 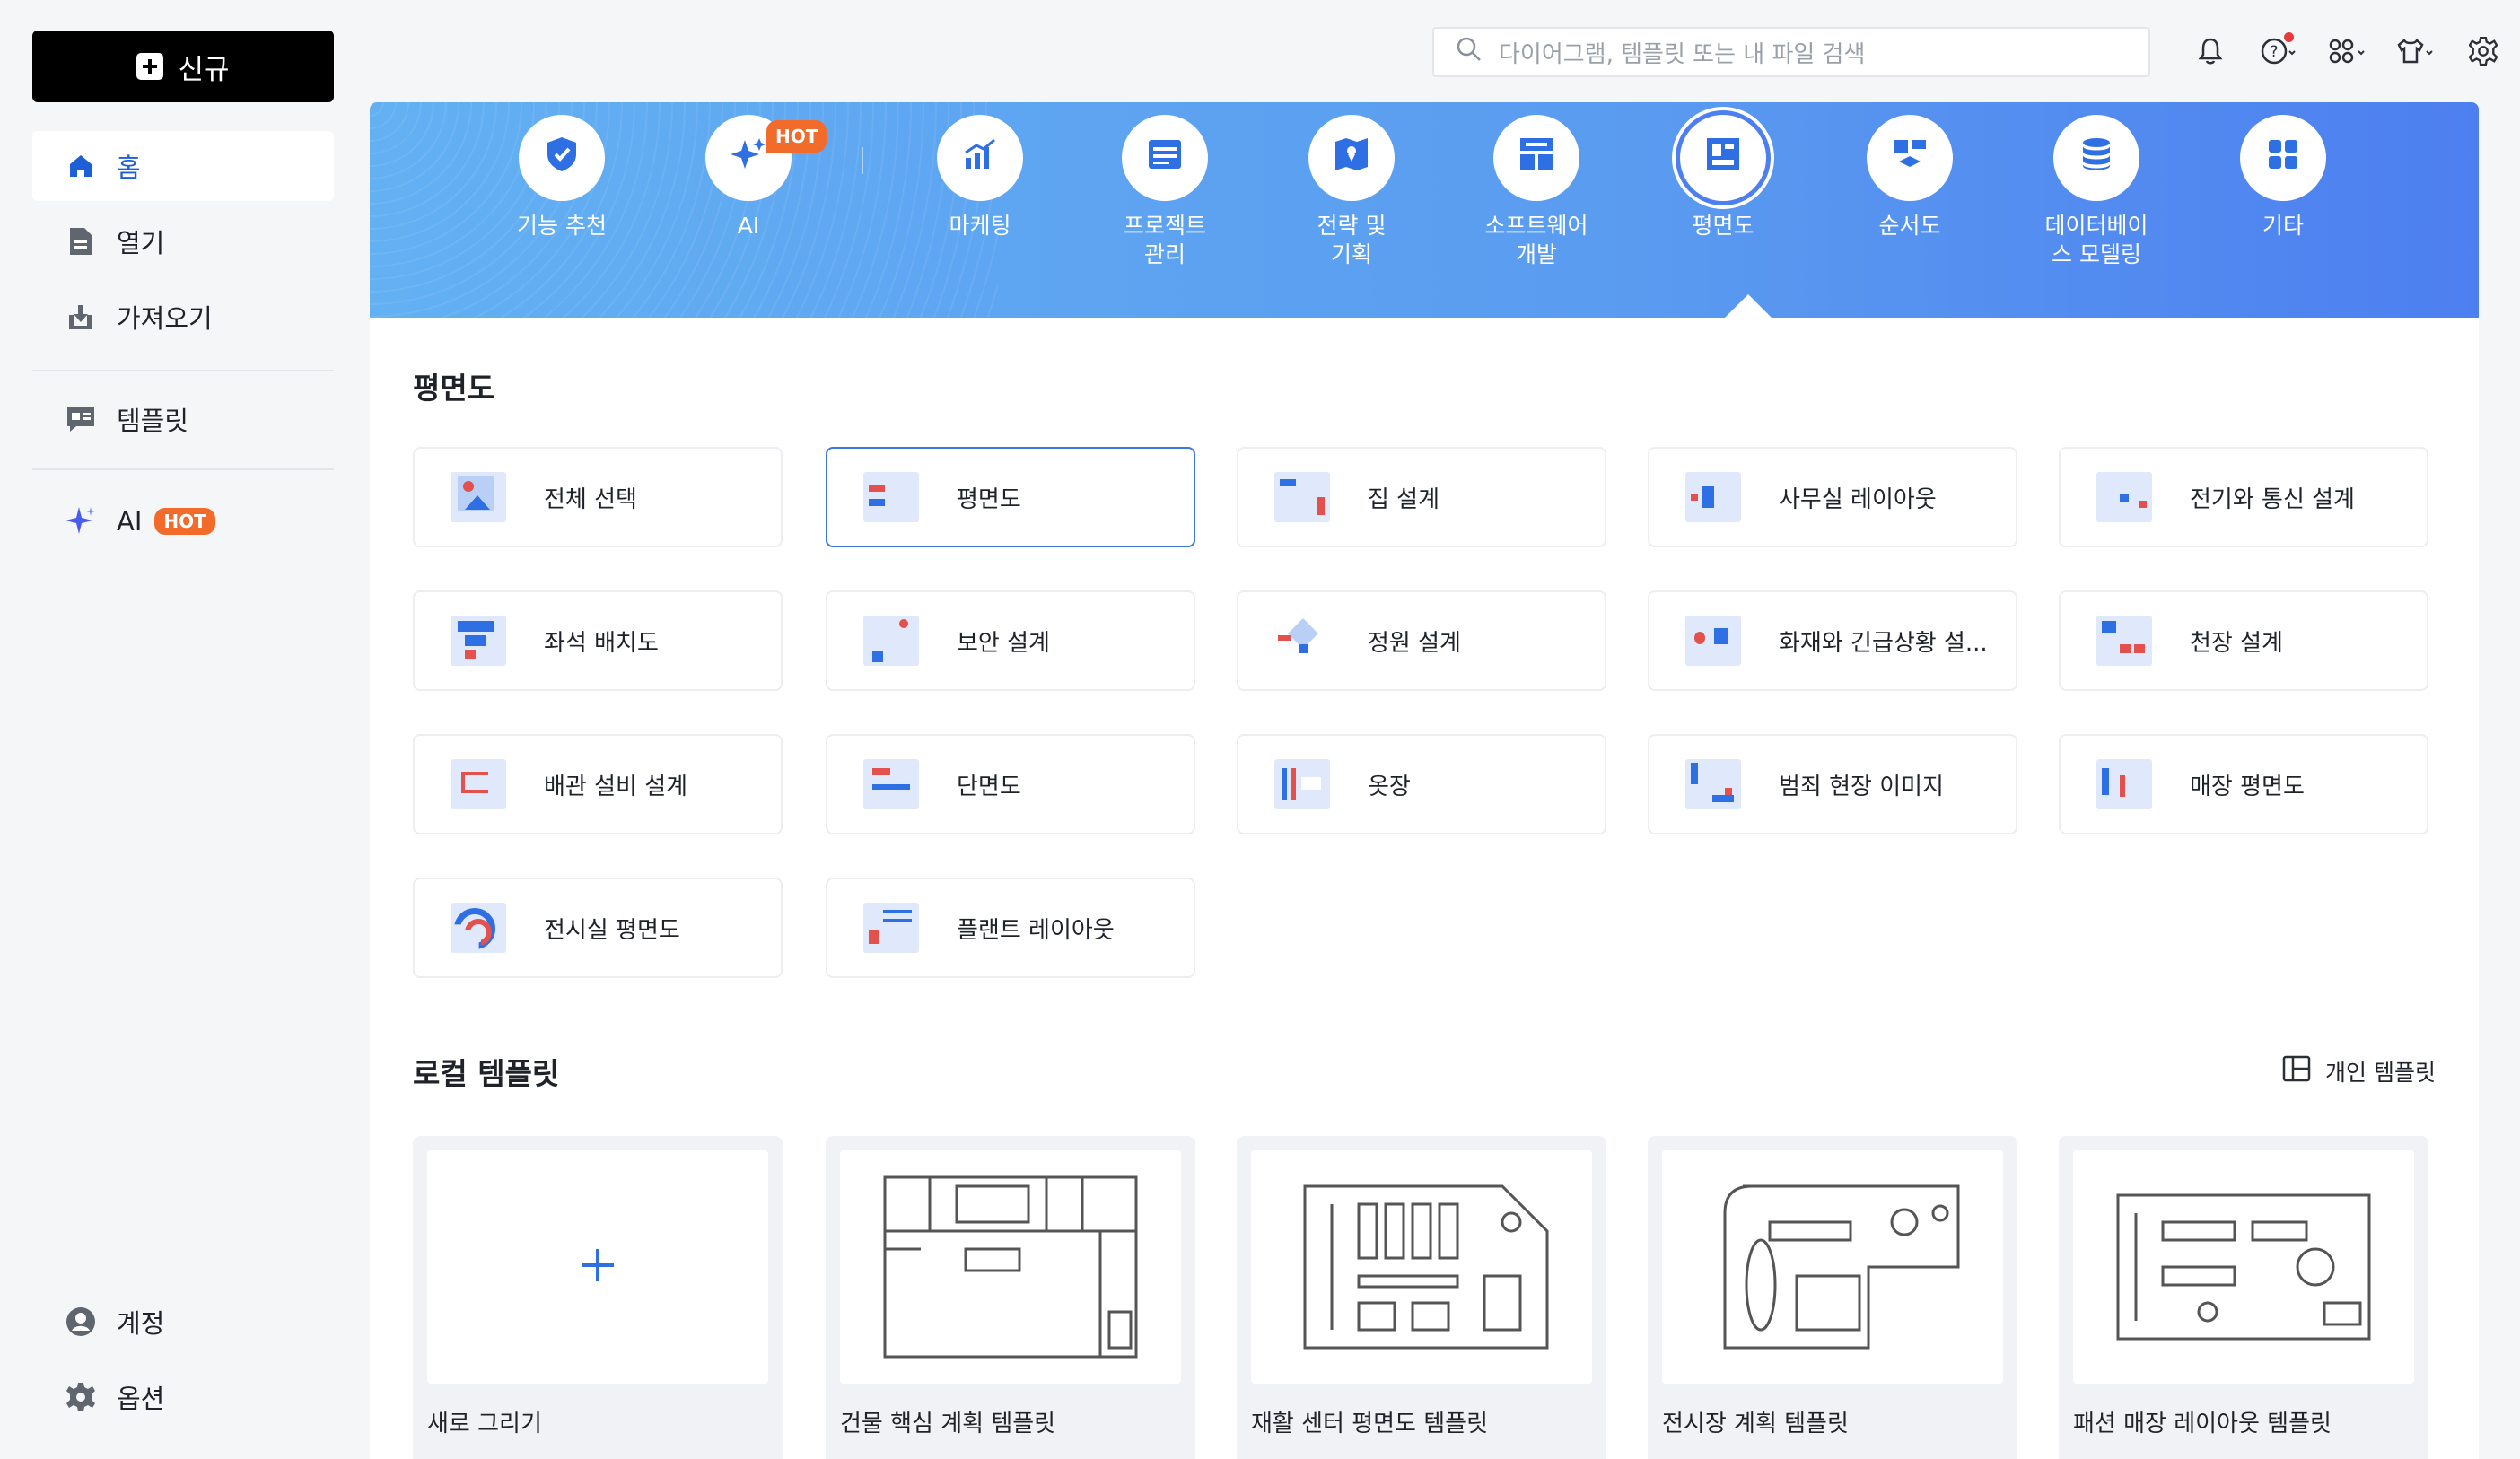 What do you see at coordinates (1369, 1424) in the screenshot?
I see `card-label: 재활 센터 평면도 템플릿` at bounding box center [1369, 1424].